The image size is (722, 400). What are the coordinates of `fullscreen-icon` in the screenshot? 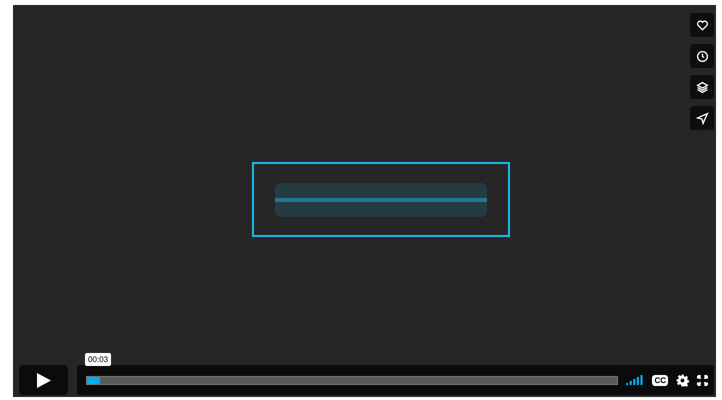 It's located at (702, 380).